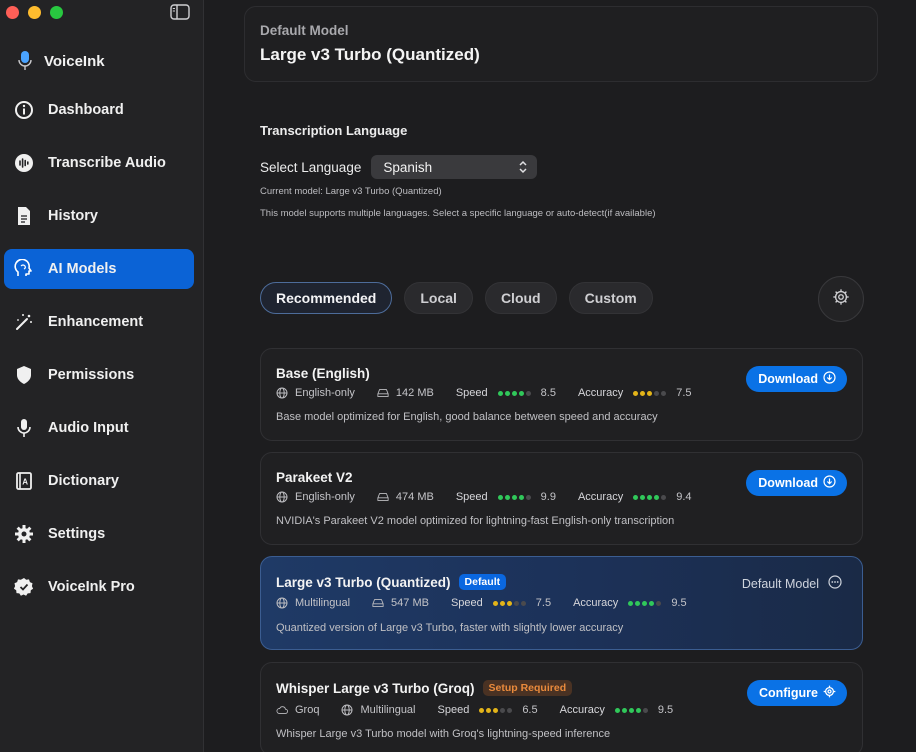  What do you see at coordinates (24, 110) in the screenshot?
I see `info-circle-icon` at bounding box center [24, 110].